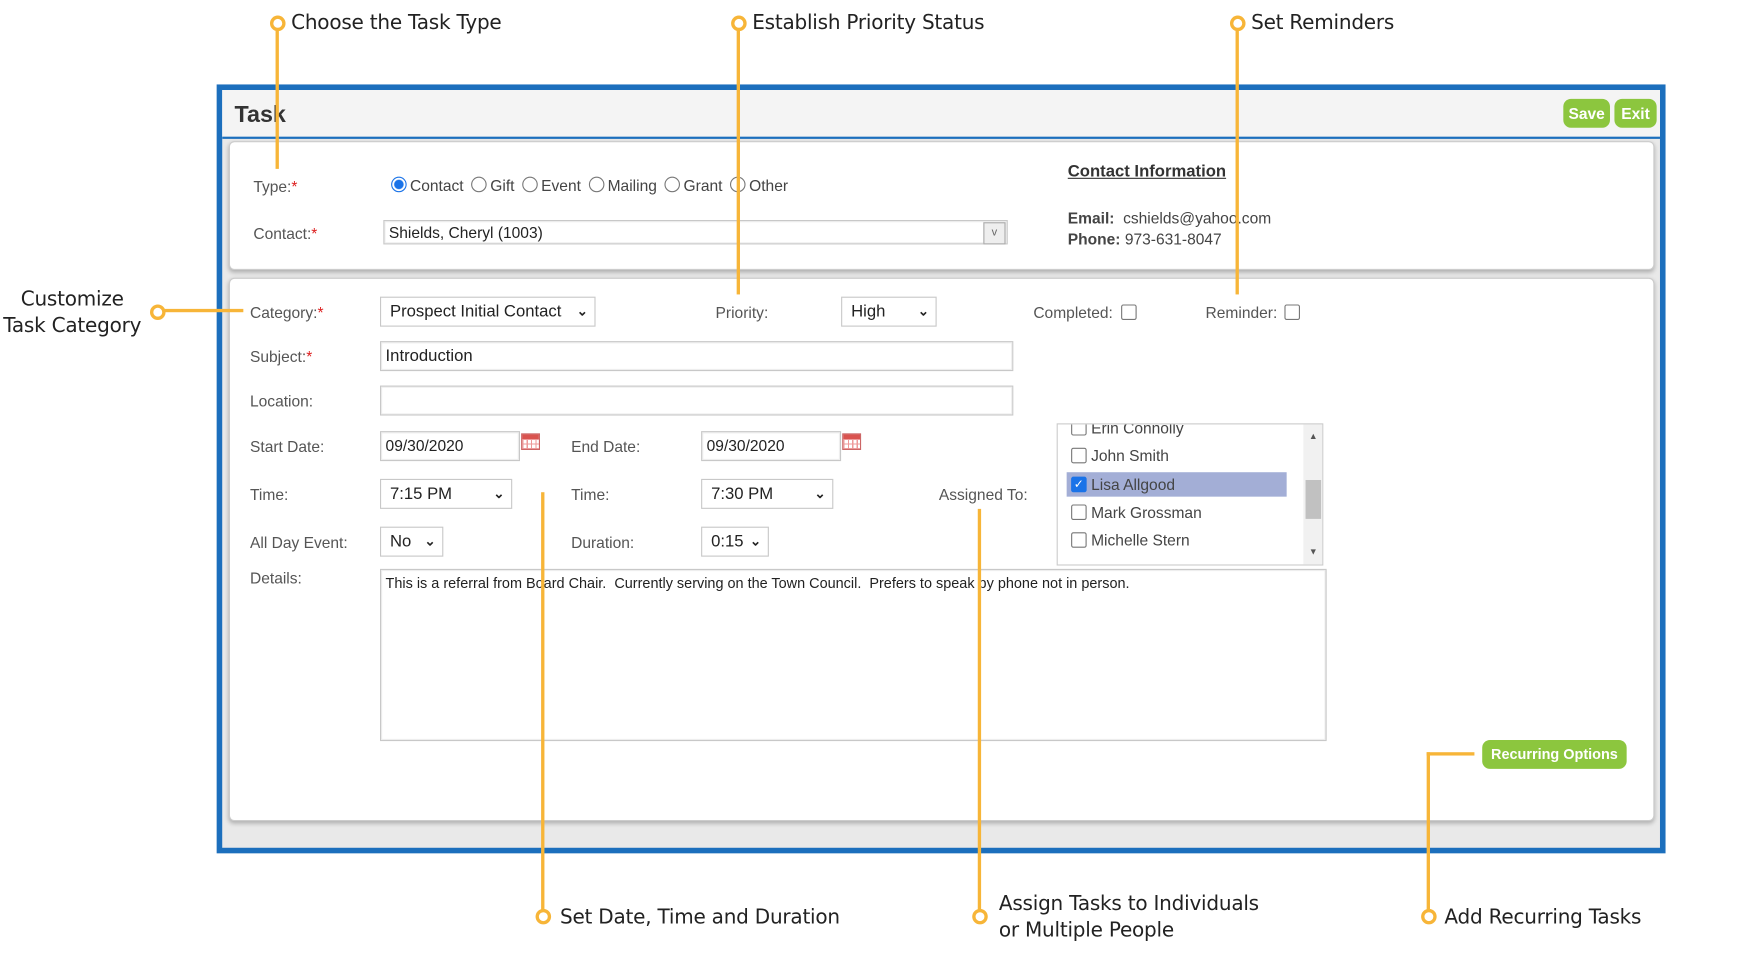 Image resolution: width=1742 pixels, height=954 pixels. What do you see at coordinates (699, 917) in the screenshot?
I see `annotation-date-time: Set Date, Time and Duration` at bounding box center [699, 917].